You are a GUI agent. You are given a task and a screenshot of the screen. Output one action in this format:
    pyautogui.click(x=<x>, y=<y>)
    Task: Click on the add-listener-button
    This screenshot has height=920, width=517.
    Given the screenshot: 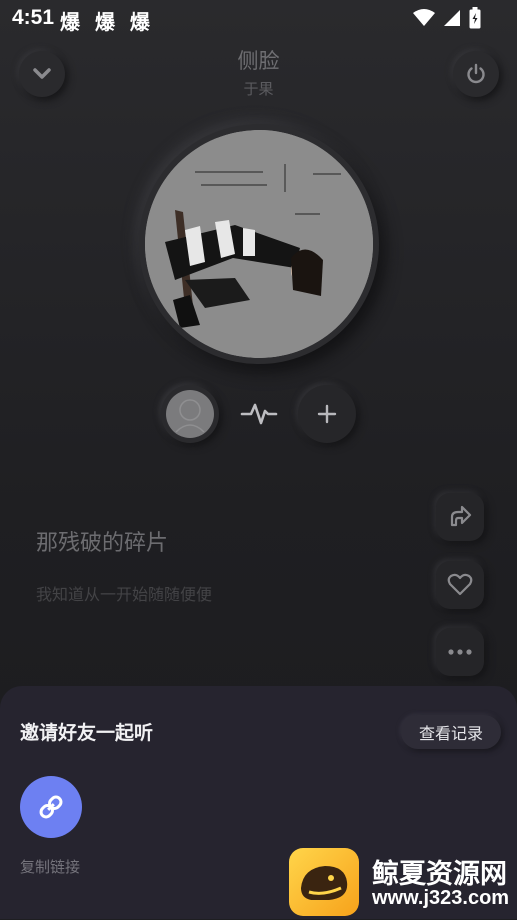 What is the action you would take?
    pyautogui.click(x=327, y=414)
    